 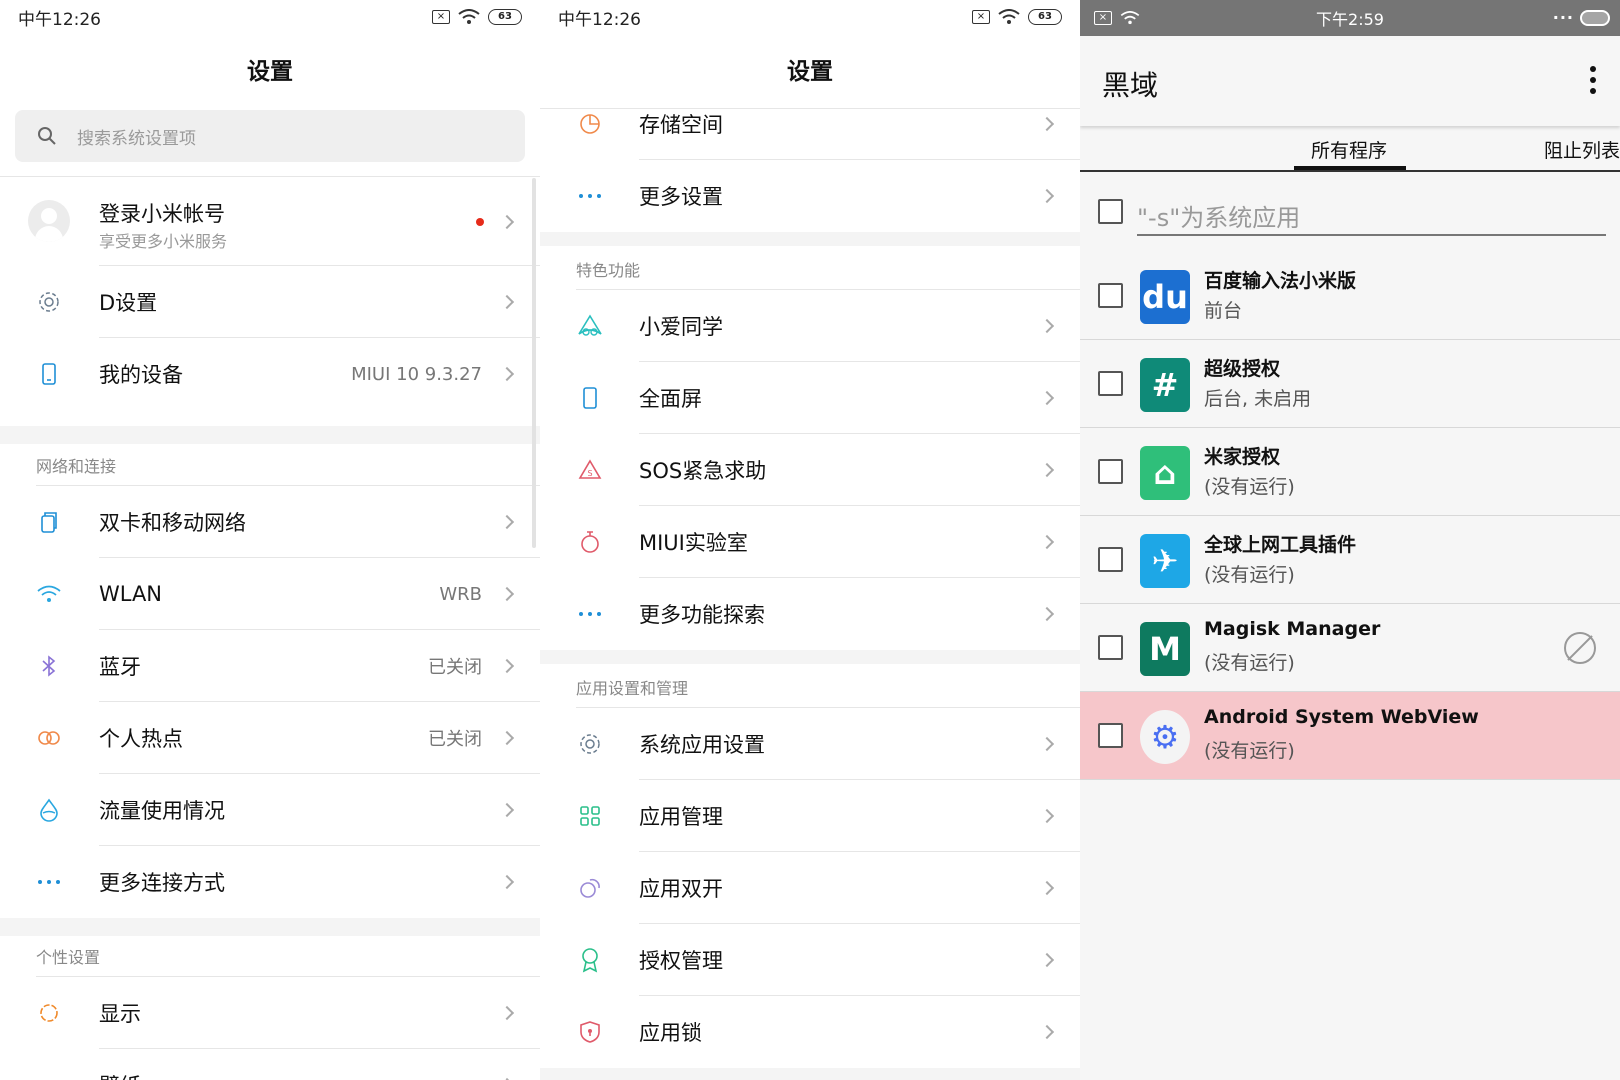 I want to click on settings-row-fullscreen: 全面屏, so click(x=810, y=398).